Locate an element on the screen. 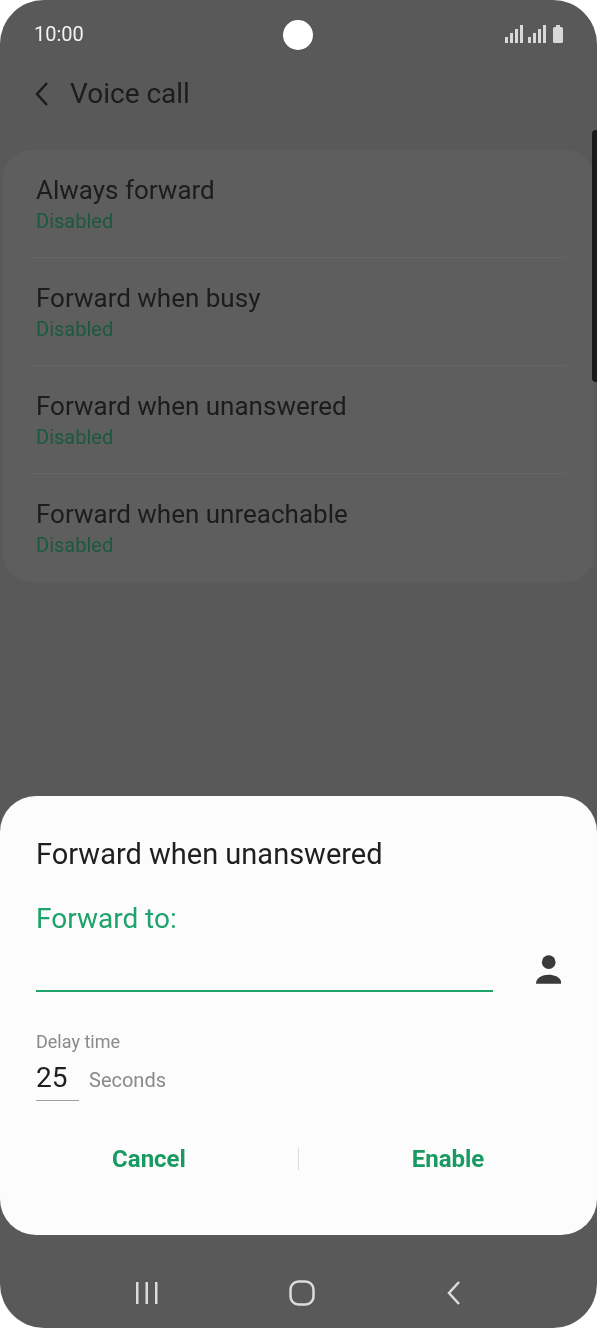 The image size is (597, 1328). option-row: Forward when unanswered Disabled is located at coordinates (298, 420).